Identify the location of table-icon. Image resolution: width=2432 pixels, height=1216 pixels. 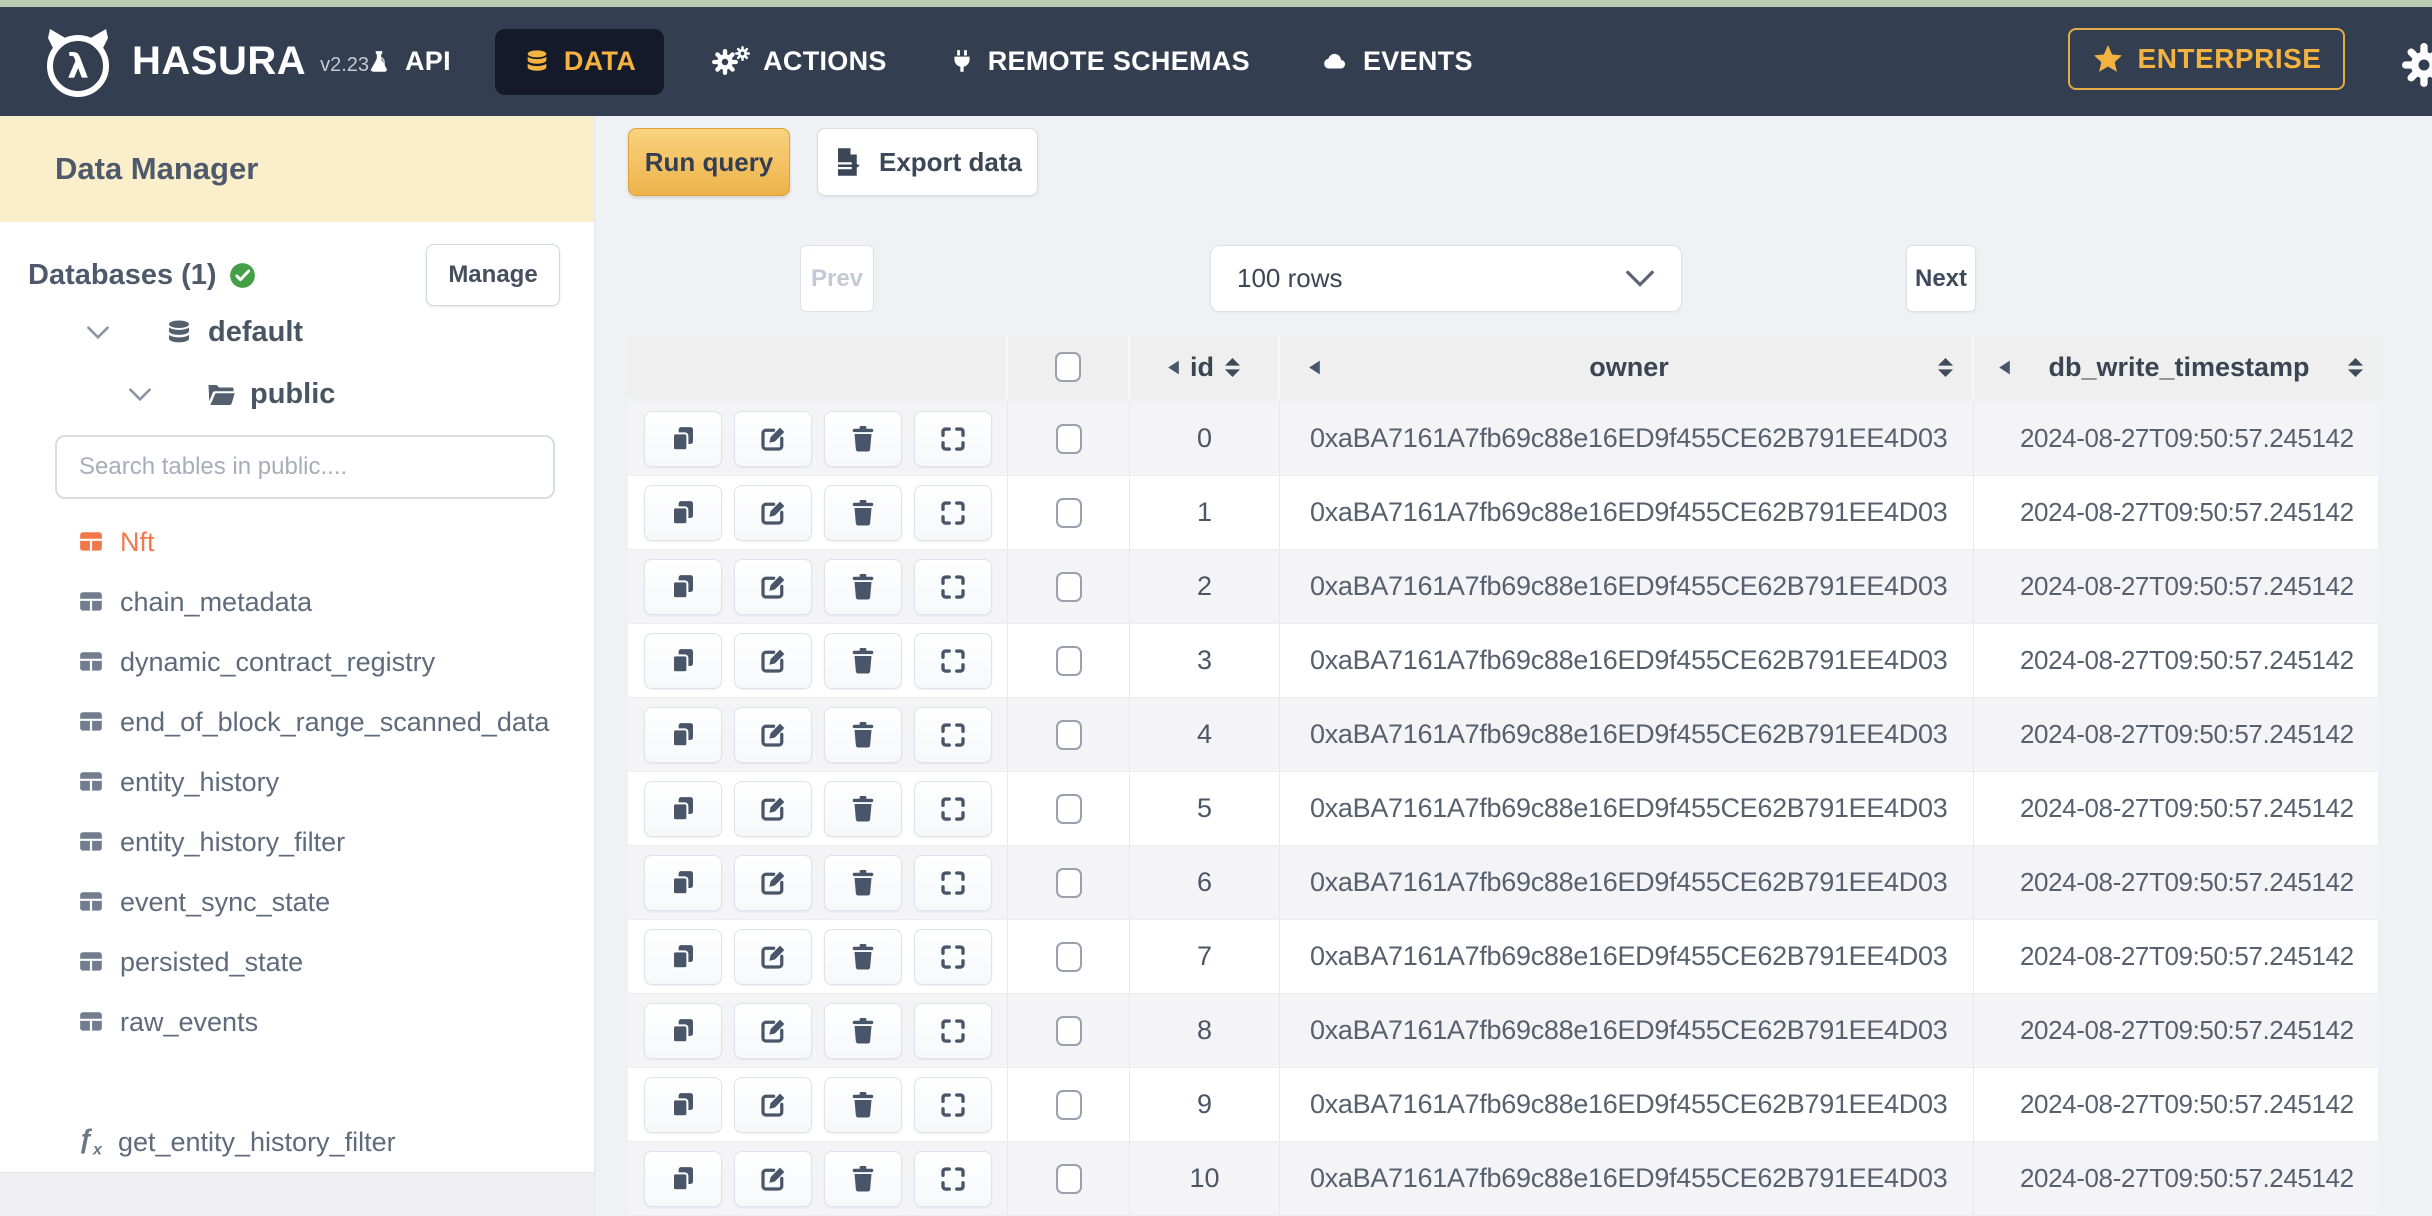
(91, 542).